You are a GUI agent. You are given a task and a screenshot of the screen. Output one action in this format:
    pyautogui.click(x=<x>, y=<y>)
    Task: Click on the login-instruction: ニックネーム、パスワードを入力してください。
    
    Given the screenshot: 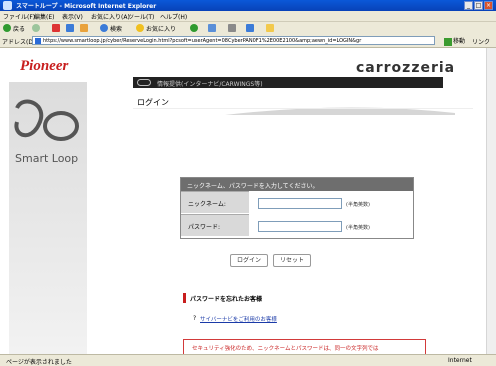 What is the action you would take?
    pyautogui.click(x=253, y=186)
    